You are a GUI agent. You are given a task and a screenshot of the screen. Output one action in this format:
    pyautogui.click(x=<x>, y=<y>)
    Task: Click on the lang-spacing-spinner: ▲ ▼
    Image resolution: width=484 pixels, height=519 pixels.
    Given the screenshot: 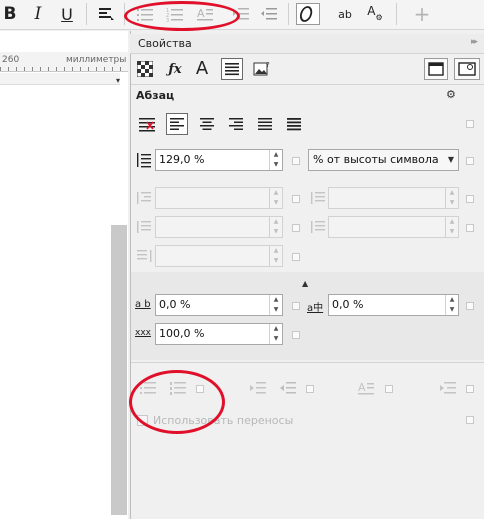 What is the action you would take?
    pyautogui.click(x=451, y=305)
    